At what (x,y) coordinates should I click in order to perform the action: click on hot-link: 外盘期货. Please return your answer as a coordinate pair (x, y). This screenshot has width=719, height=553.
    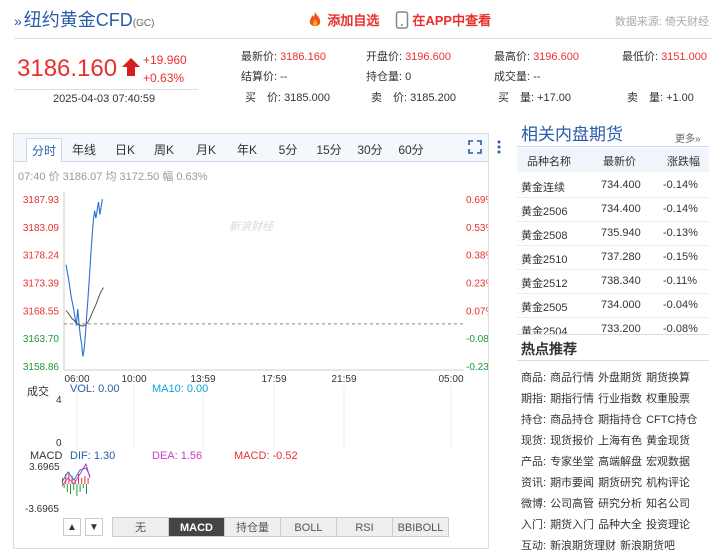
    Looking at the image, I should click on (620, 378).